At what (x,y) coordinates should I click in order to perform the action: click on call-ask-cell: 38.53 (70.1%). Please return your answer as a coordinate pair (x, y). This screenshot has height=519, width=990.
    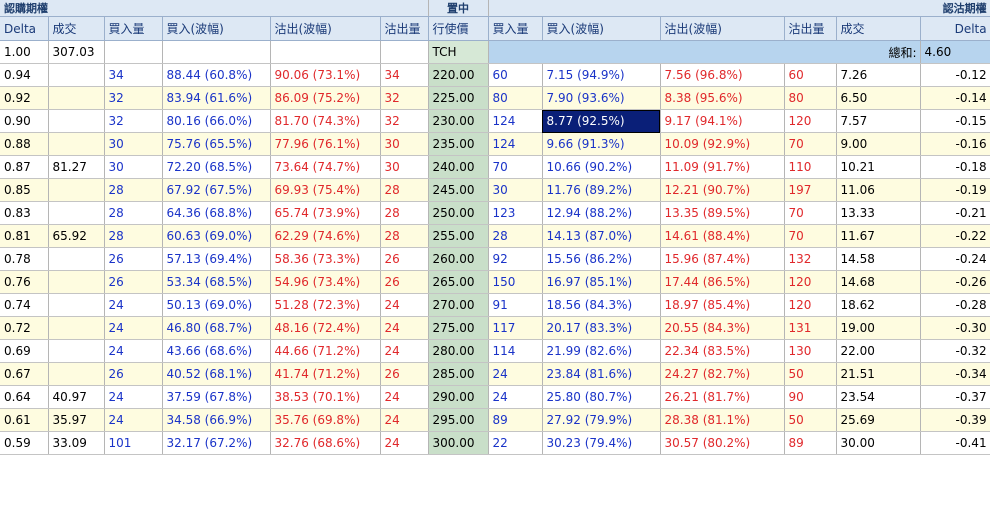
    Looking at the image, I should click on (325, 397).